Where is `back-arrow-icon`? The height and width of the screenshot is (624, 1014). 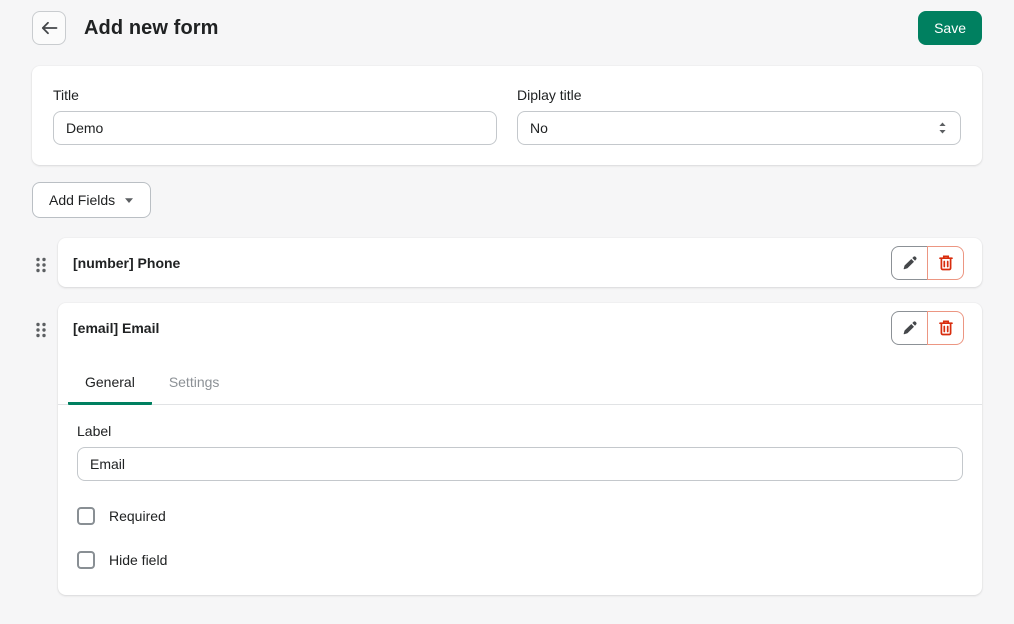
back-arrow-icon is located at coordinates (49, 28).